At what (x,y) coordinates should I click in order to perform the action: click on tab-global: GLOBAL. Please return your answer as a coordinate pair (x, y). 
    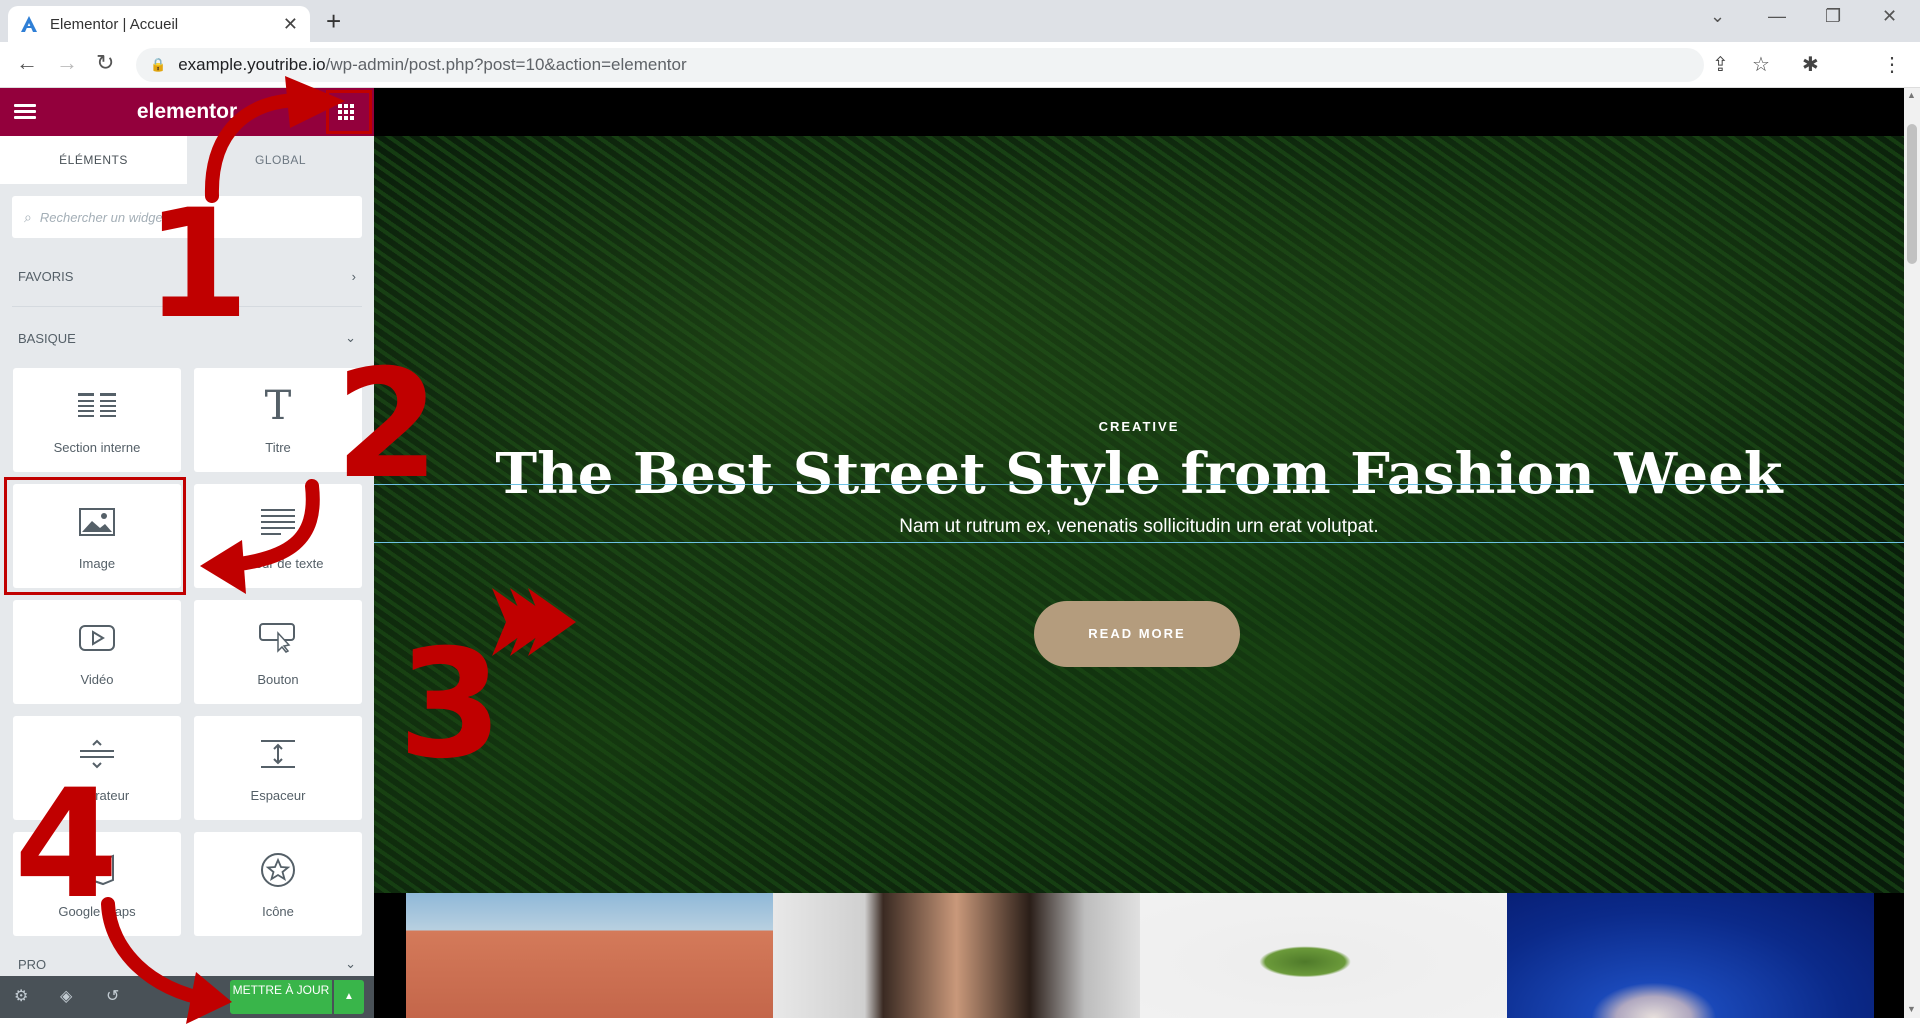
    Looking at the image, I should click on (280, 160).